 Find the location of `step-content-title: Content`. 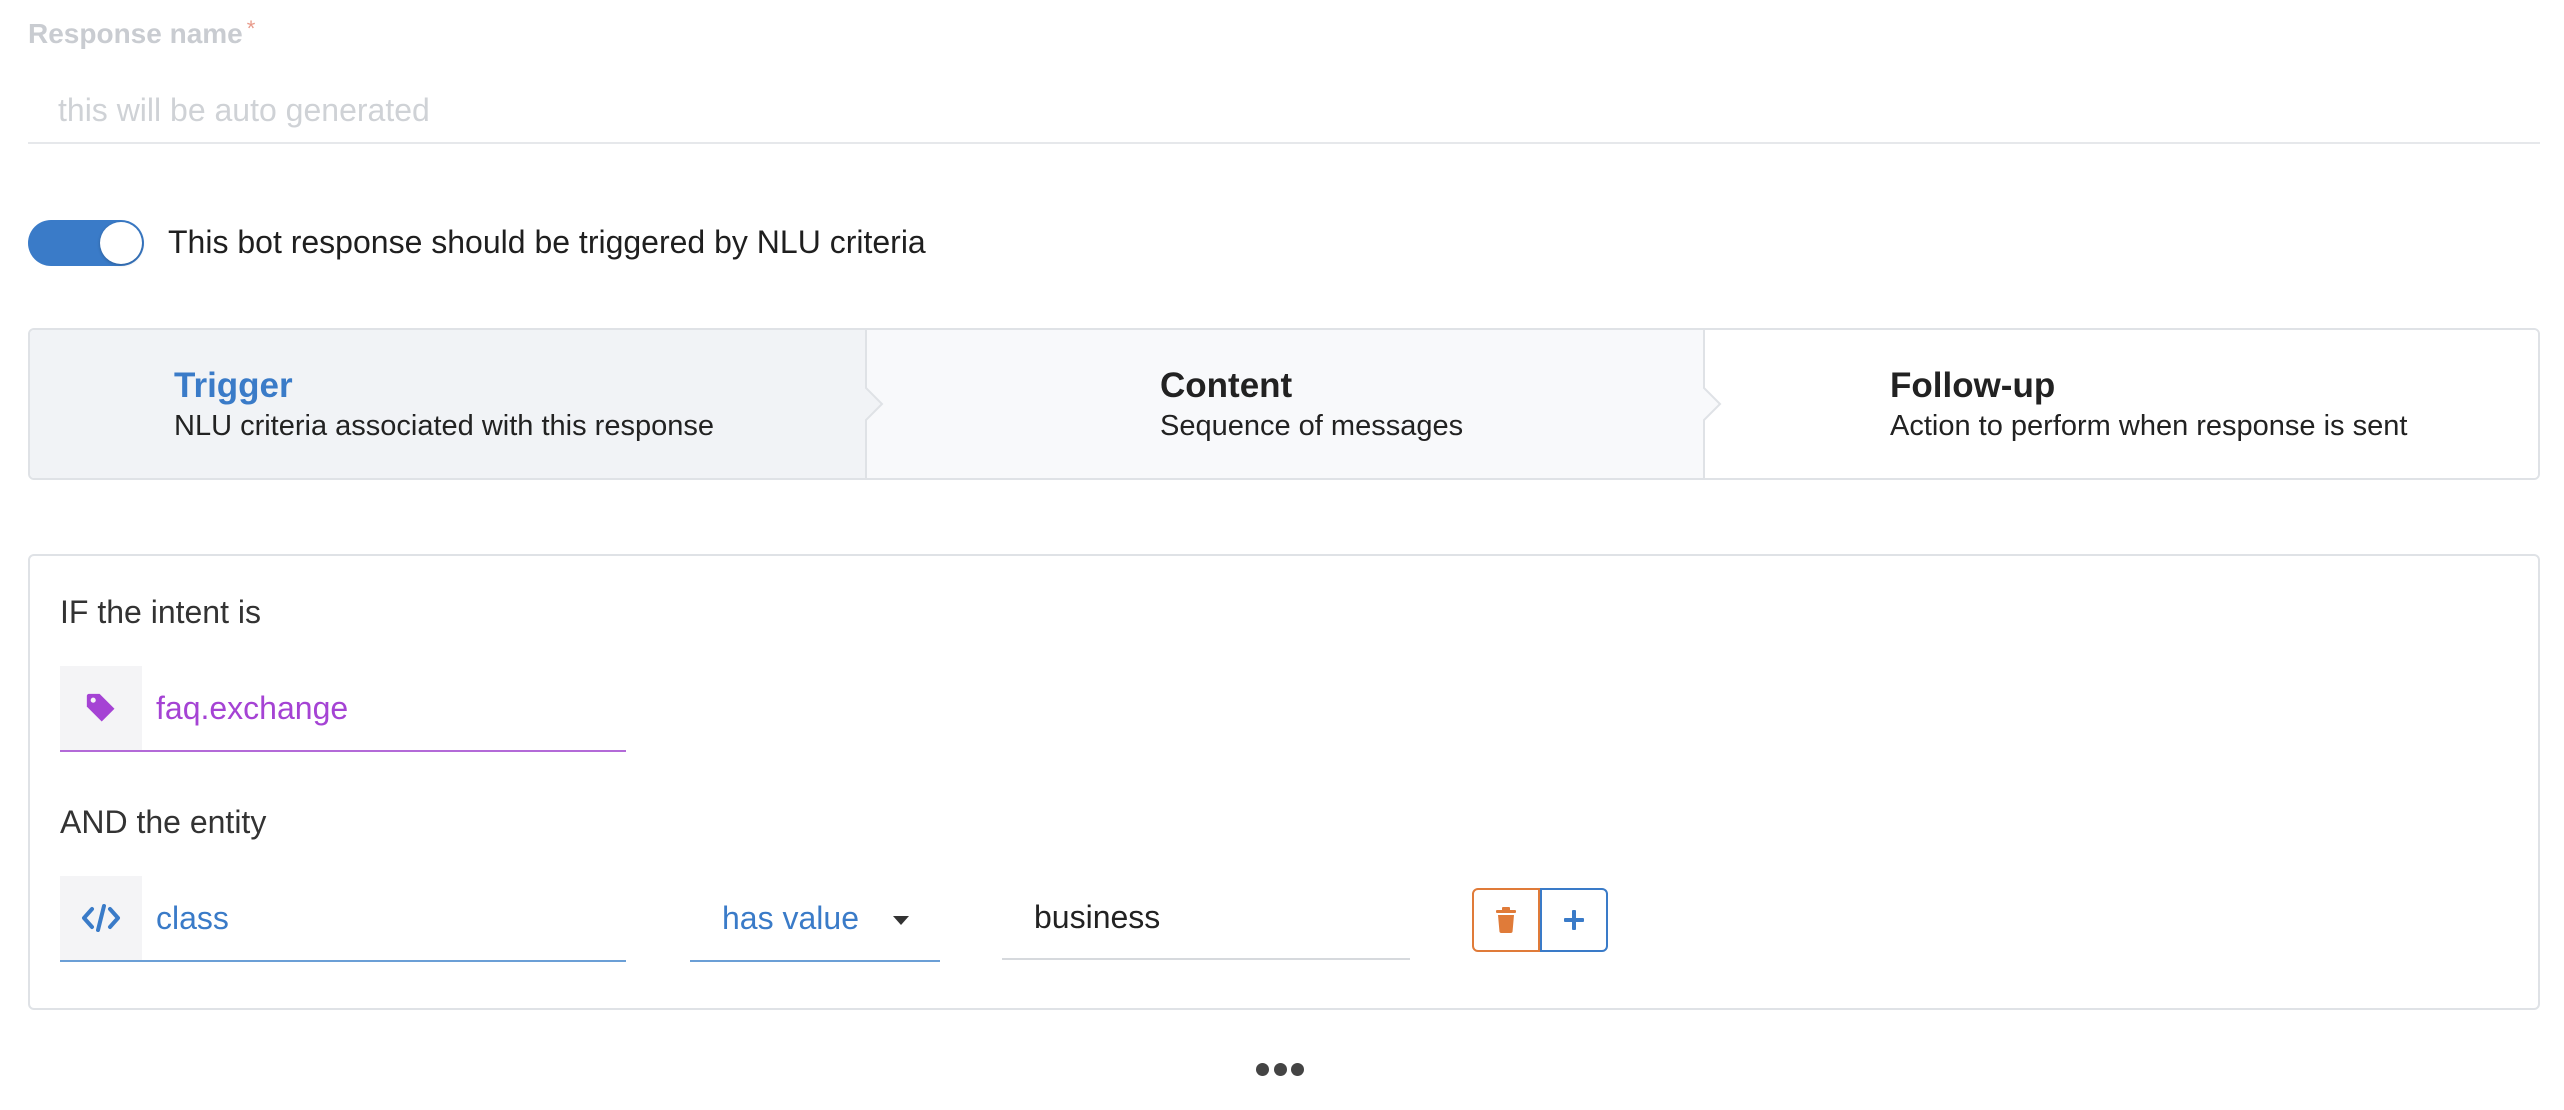

step-content-title: Content is located at coordinates (1226, 385).